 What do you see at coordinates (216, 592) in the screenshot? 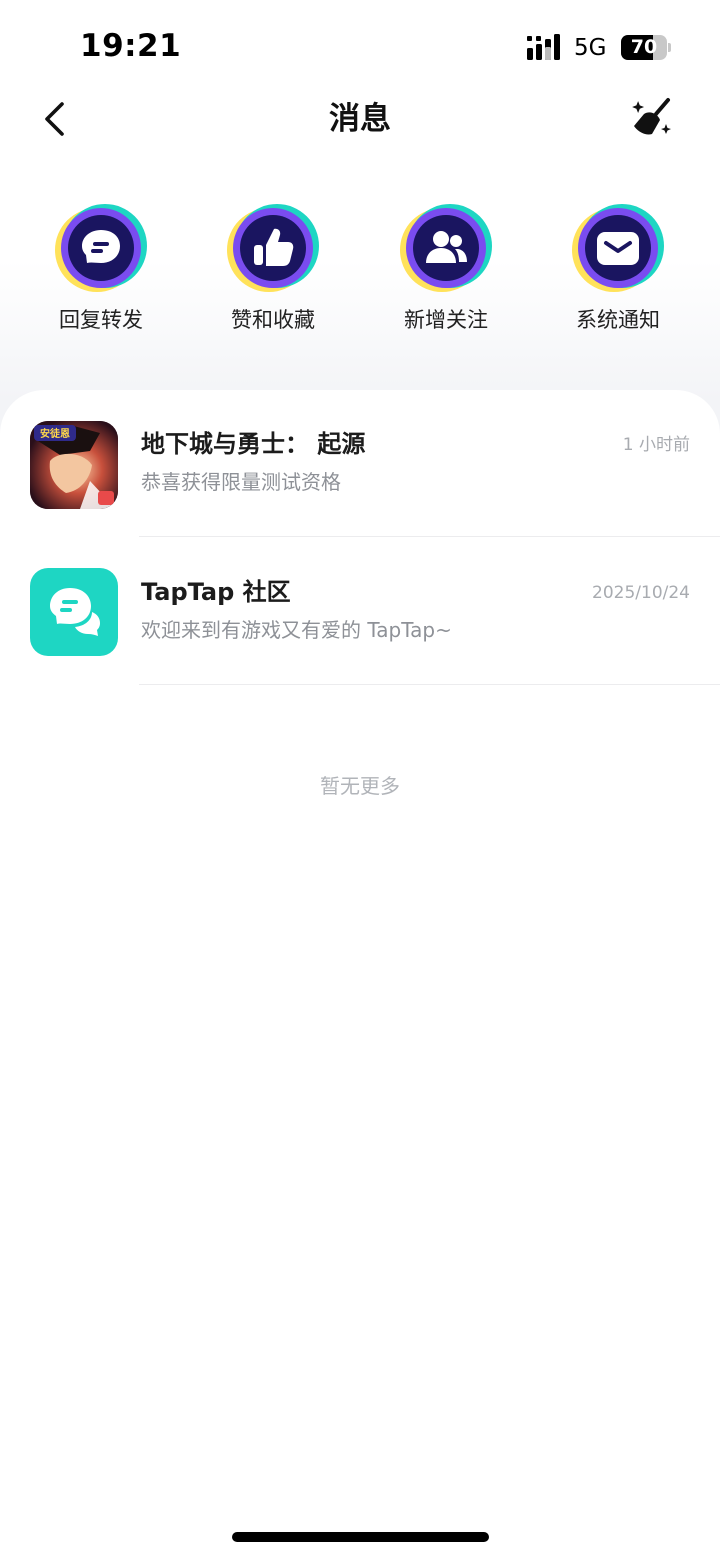
I see `message-title: TapTap 社区` at bounding box center [216, 592].